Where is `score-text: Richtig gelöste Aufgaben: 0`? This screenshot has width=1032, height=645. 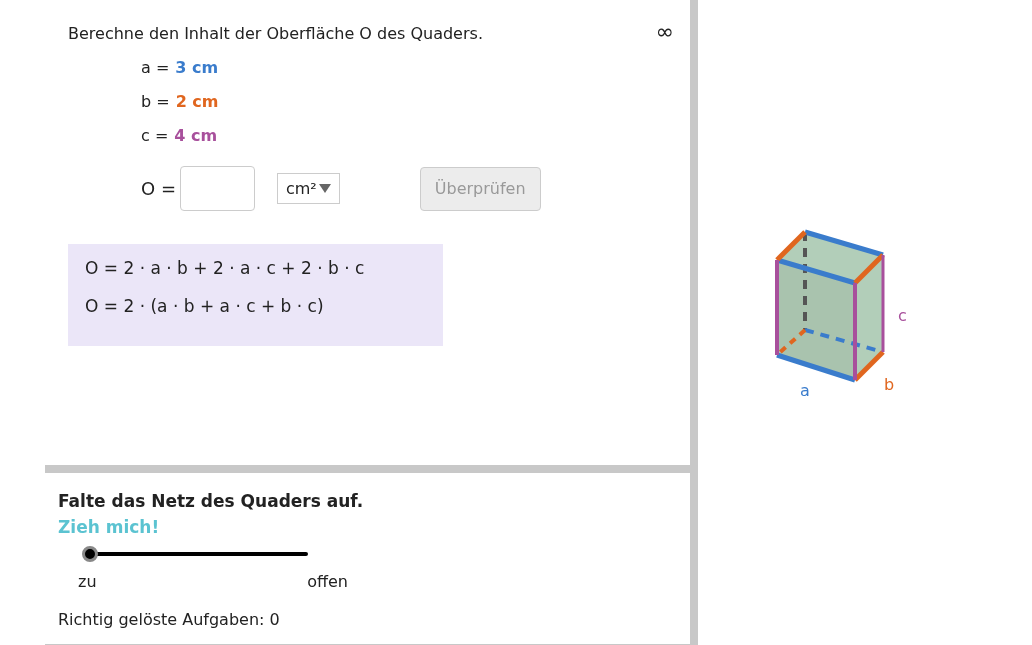 score-text: Richtig gelöste Aufgaben: 0 is located at coordinates (169, 620).